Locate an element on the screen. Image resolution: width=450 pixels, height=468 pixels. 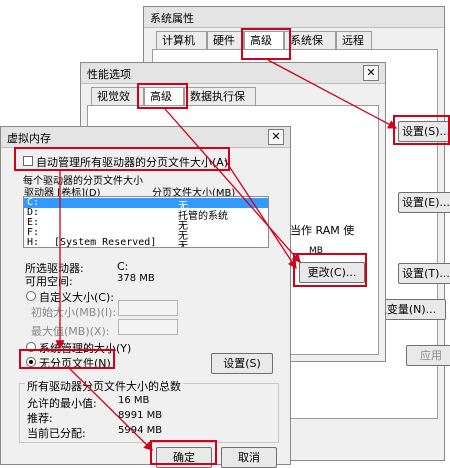
recommended-value: 8991 MB is located at coordinates (140, 415).